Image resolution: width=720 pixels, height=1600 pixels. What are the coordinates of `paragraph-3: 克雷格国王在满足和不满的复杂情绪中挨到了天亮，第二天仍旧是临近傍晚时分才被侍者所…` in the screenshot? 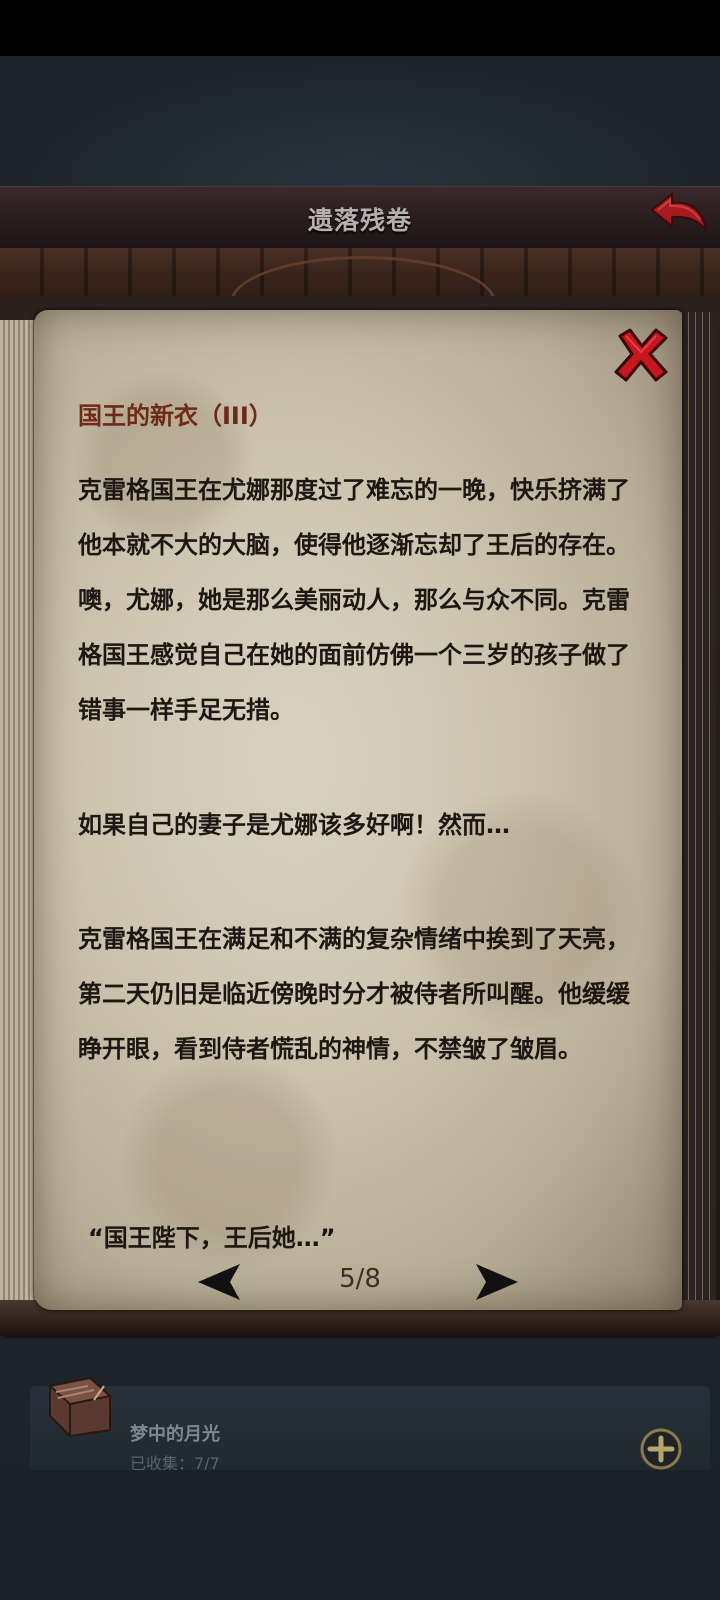 It's located at (354, 994).